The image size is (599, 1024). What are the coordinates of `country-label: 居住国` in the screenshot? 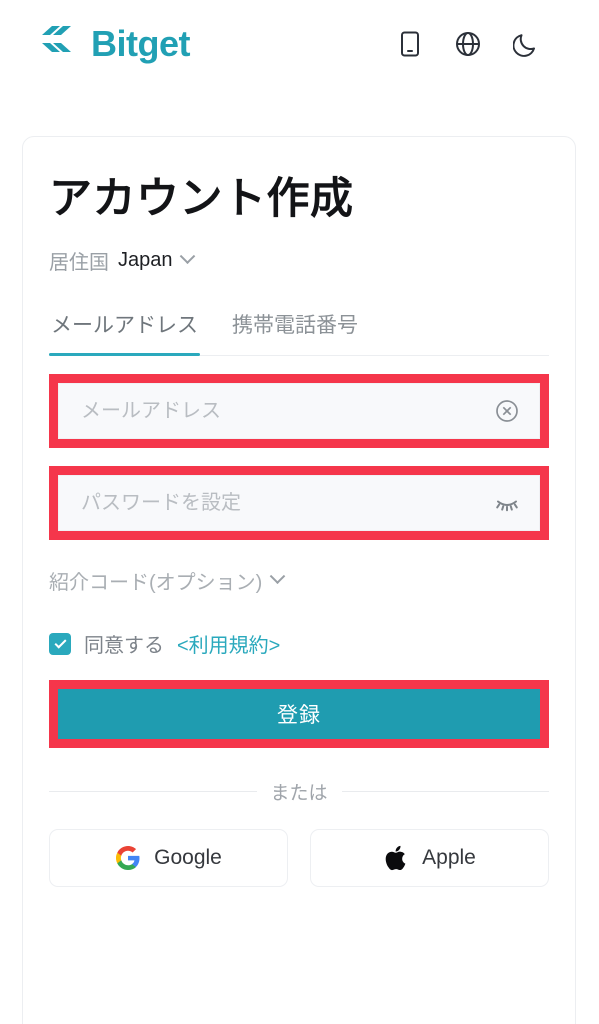 It's located at (79, 263).